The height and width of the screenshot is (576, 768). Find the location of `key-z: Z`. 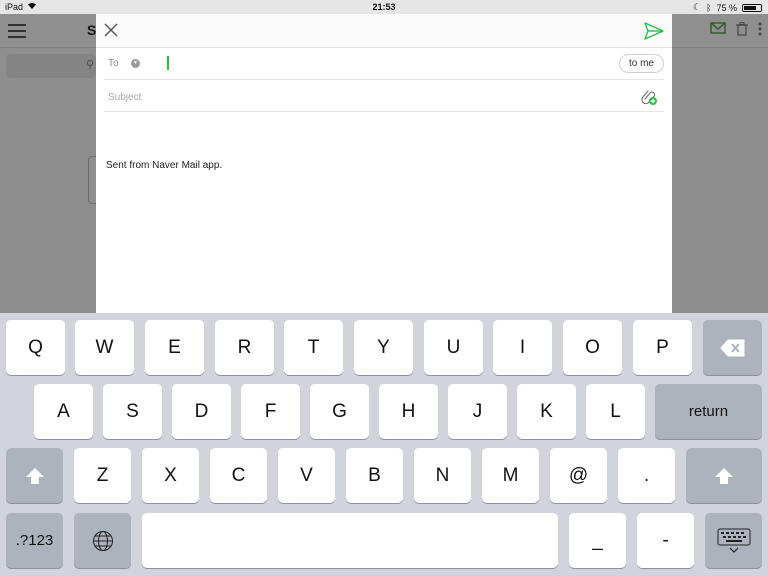

key-z: Z is located at coordinates (102, 475).